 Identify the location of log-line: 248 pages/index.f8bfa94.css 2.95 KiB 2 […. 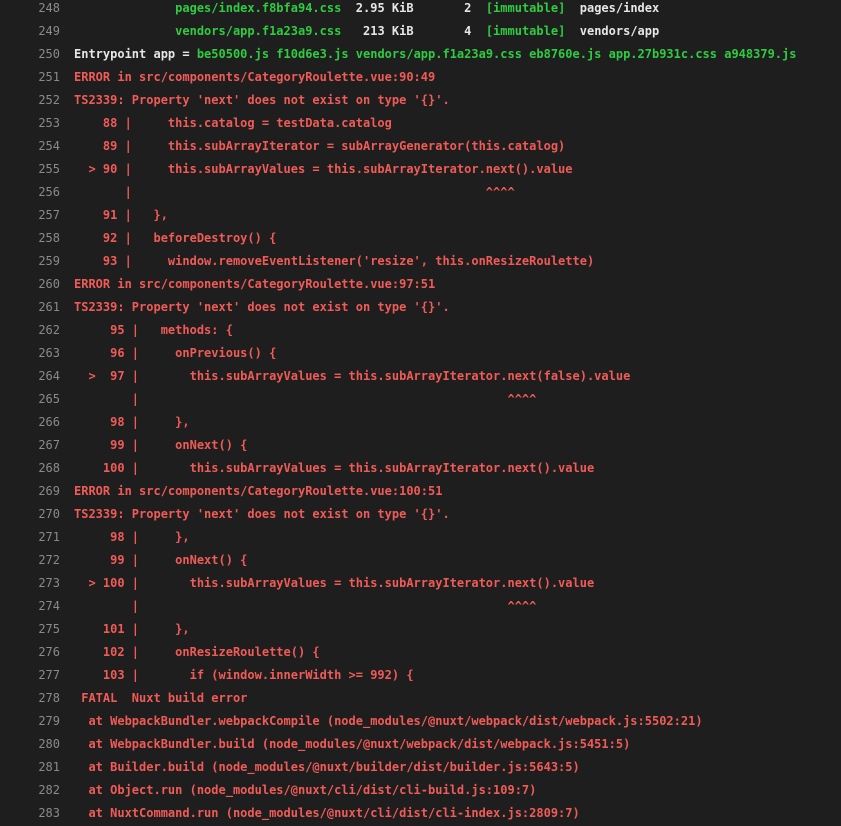
(420, 10).